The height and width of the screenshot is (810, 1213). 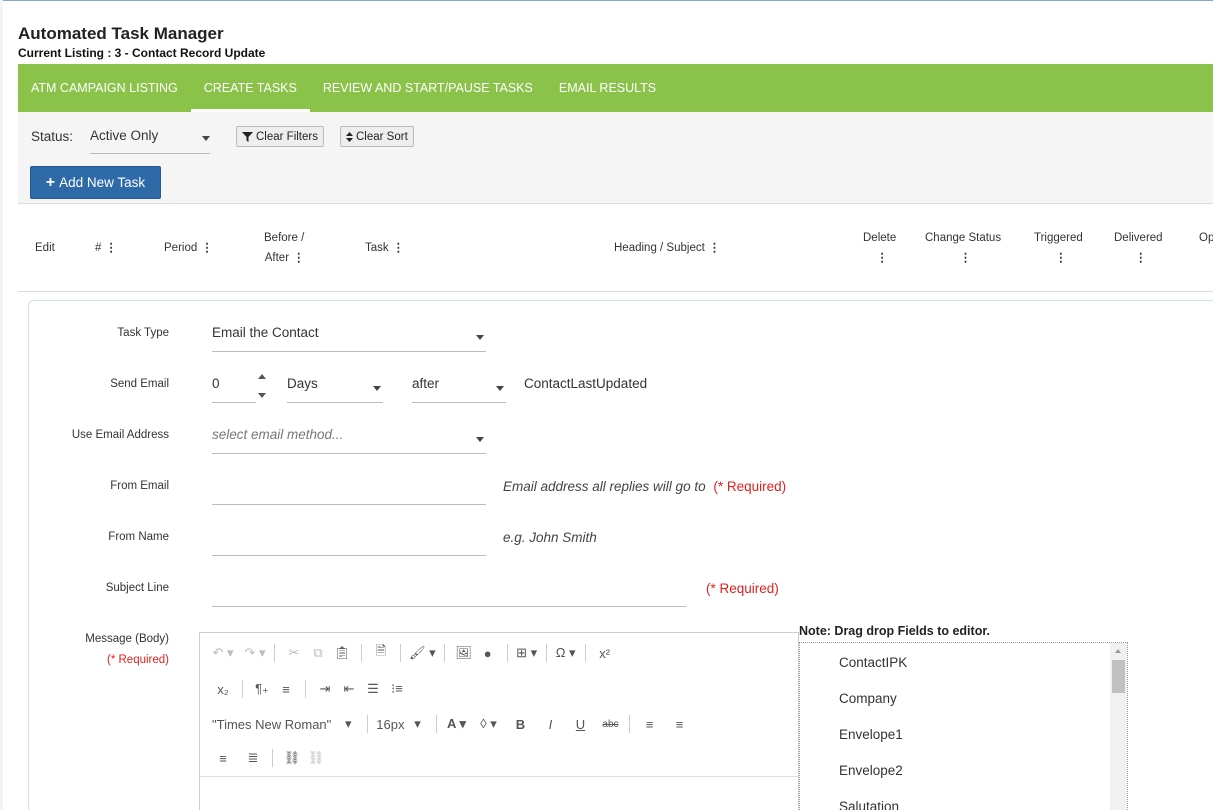 I want to click on insert-table-icon: ⊞ ▾, so click(x=527, y=653).